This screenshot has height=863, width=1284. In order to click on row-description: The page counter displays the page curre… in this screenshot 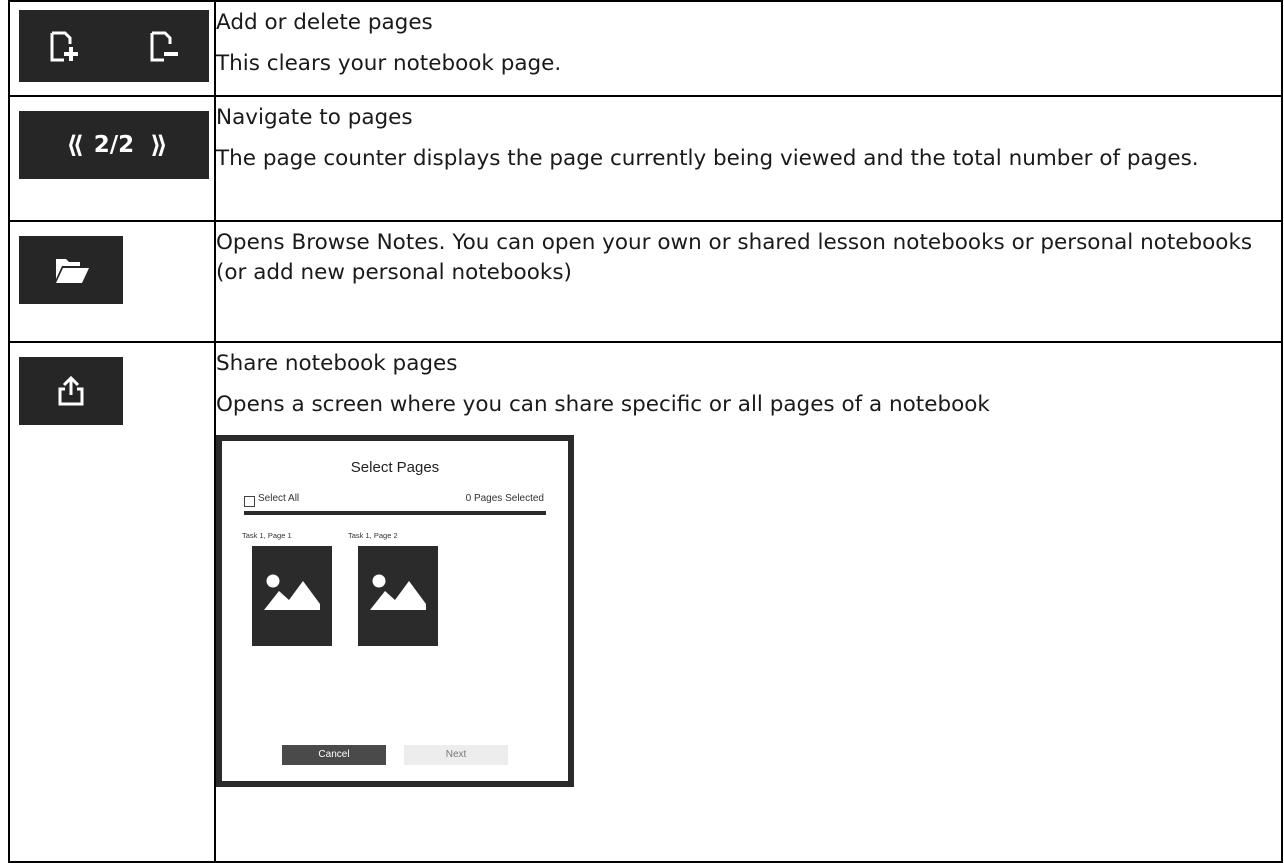, I will do `click(707, 158)`.